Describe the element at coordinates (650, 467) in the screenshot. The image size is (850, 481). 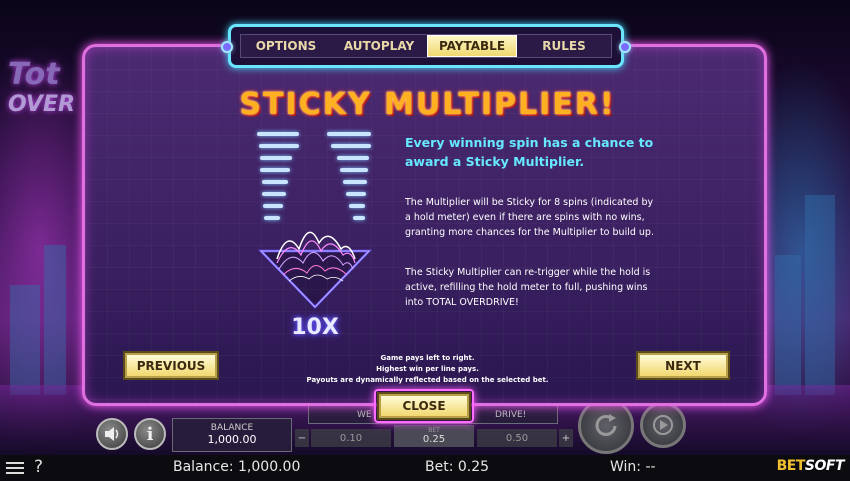
I see `status-win-value: --` at that location.